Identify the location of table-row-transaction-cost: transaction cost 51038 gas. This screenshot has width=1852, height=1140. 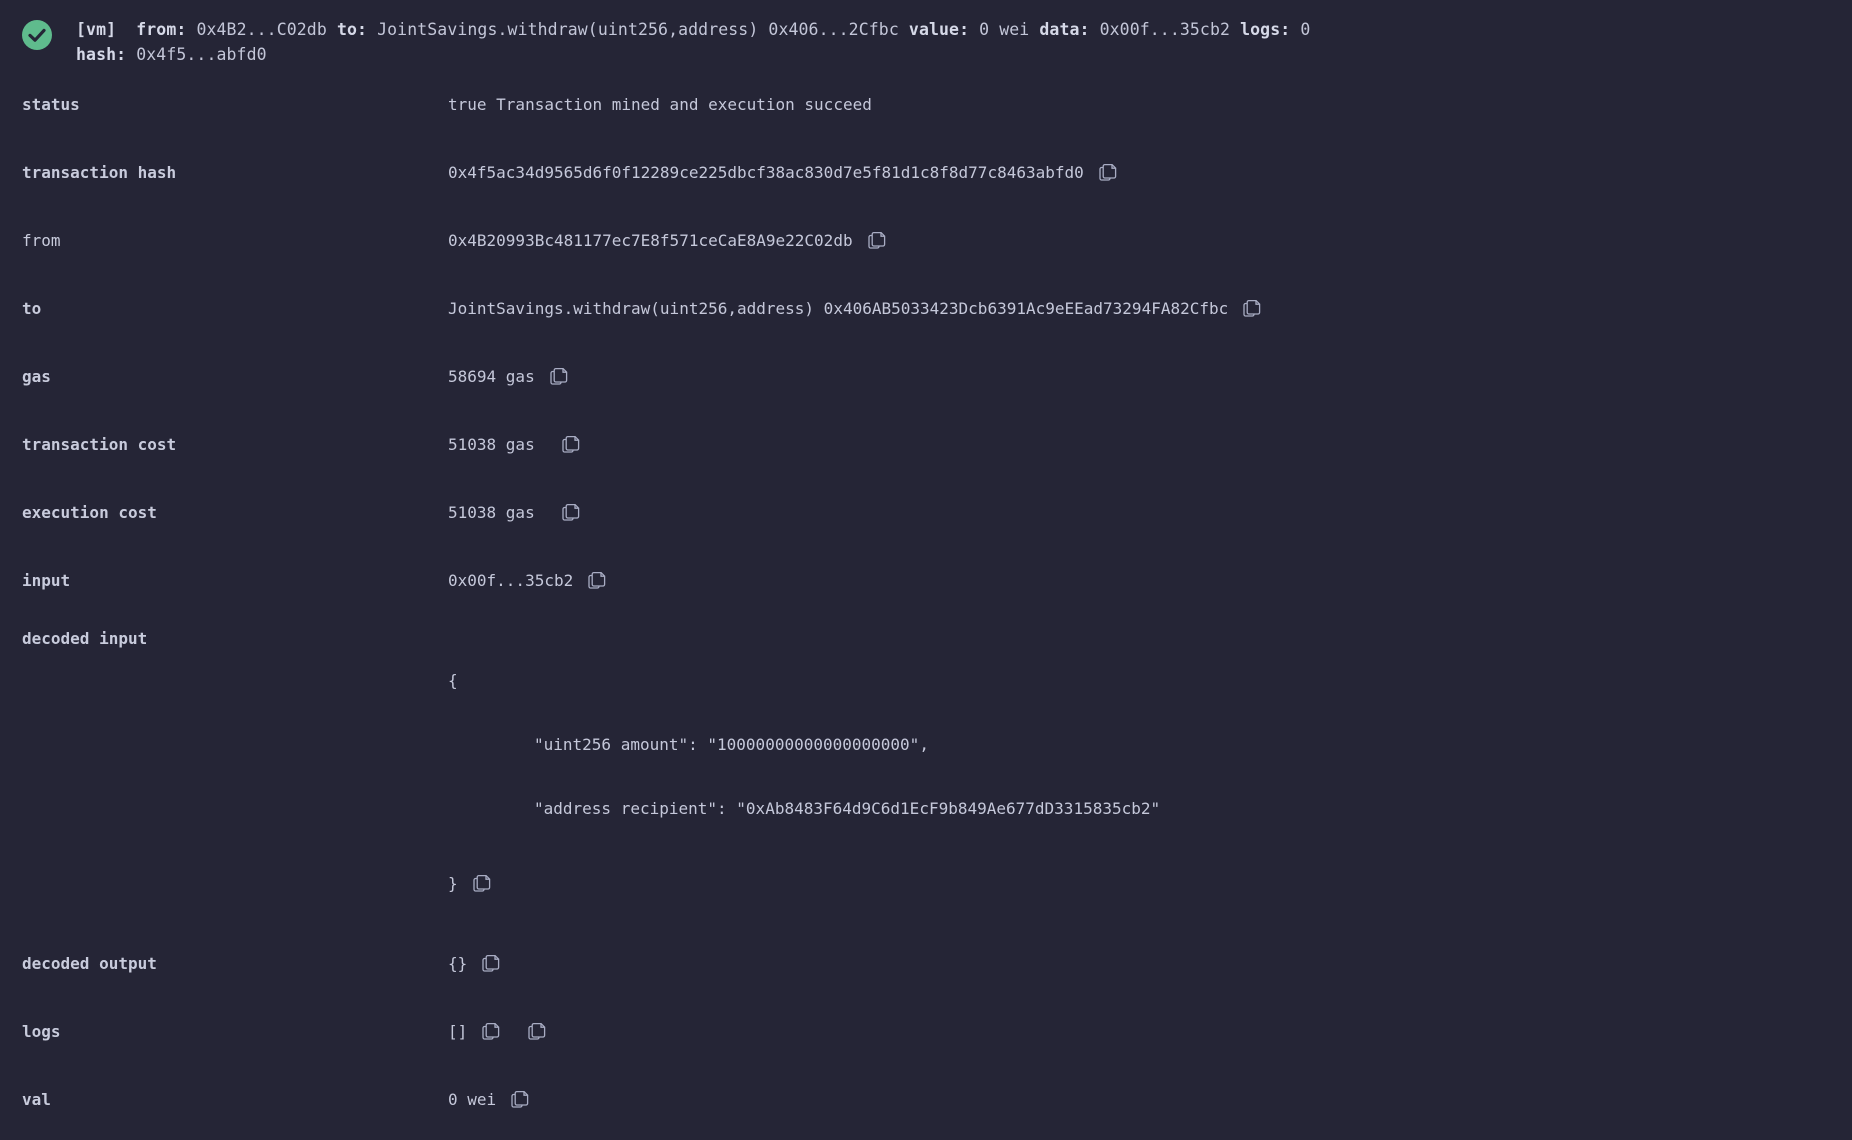
(926, 451).